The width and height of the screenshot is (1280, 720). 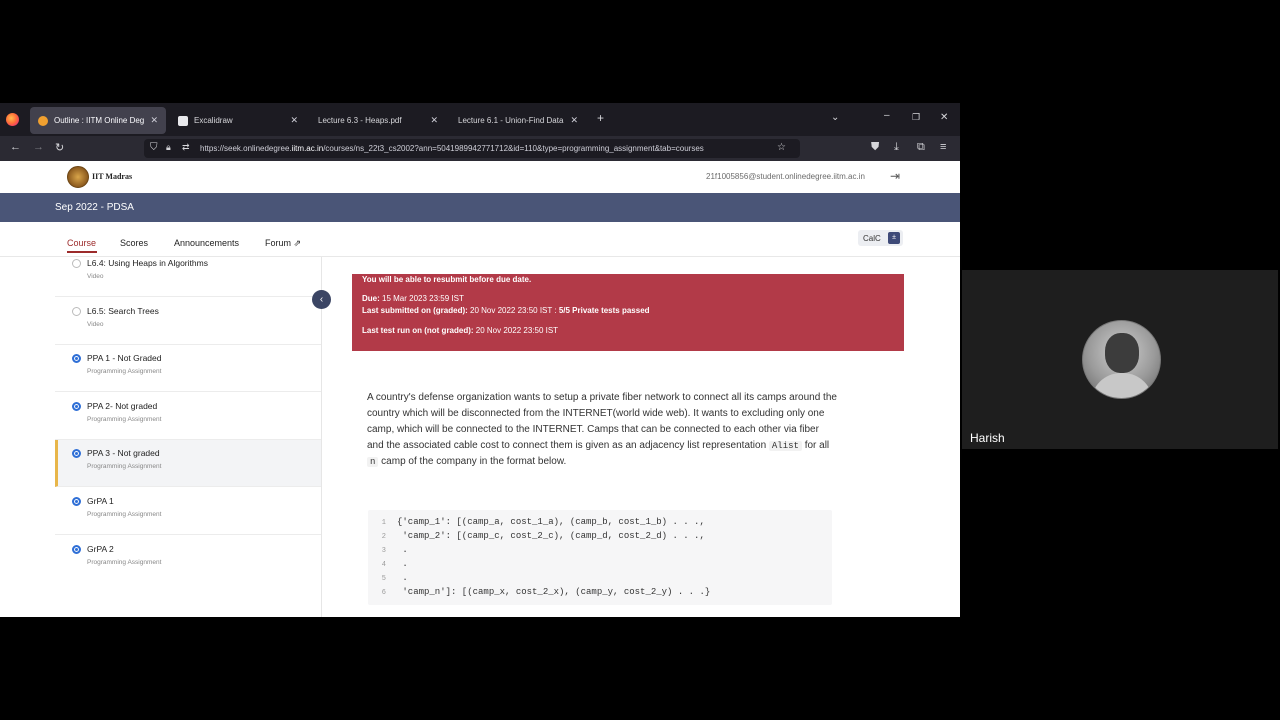 What do you see at coordinates (383, 565) in the screenshot?
I see `line-number: 4` at bounding box center [383, 565].